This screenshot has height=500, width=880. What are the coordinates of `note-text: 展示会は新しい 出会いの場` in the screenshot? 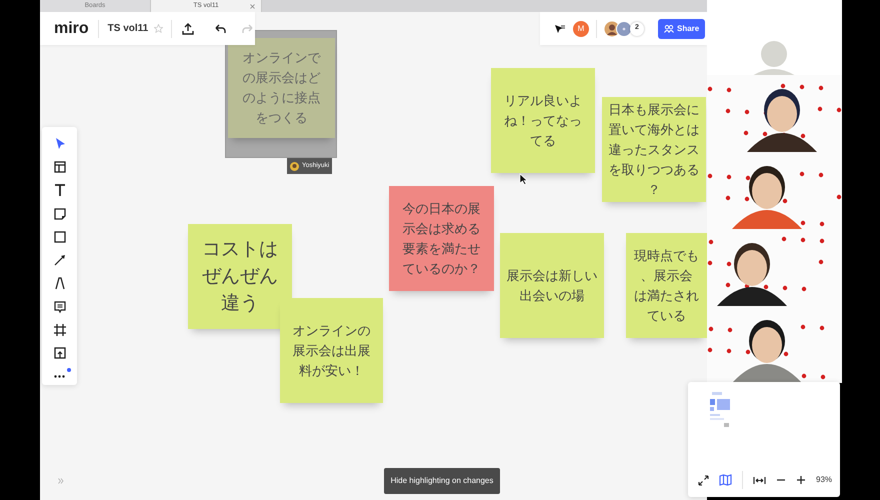 It's located at (552, 285).